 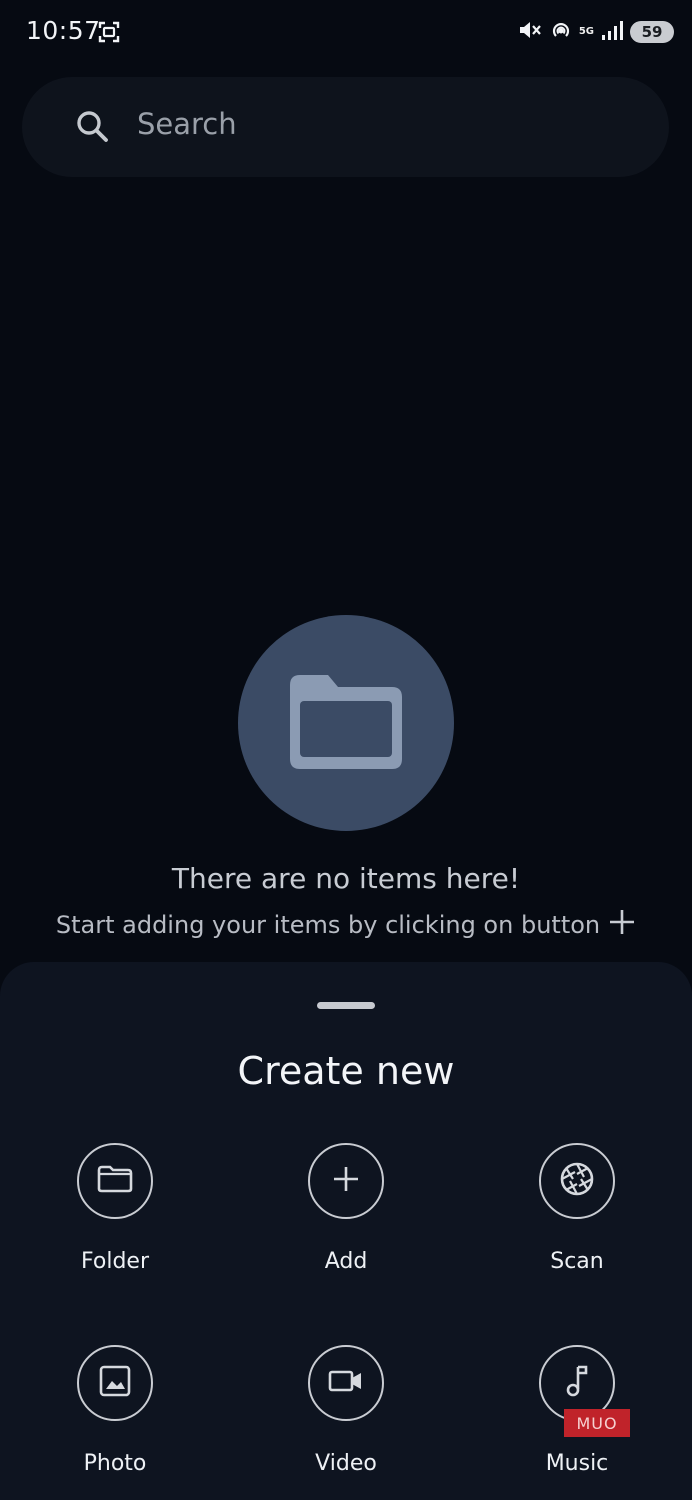 I want to click on scan-action-circle, so click(x=577, y=1181).